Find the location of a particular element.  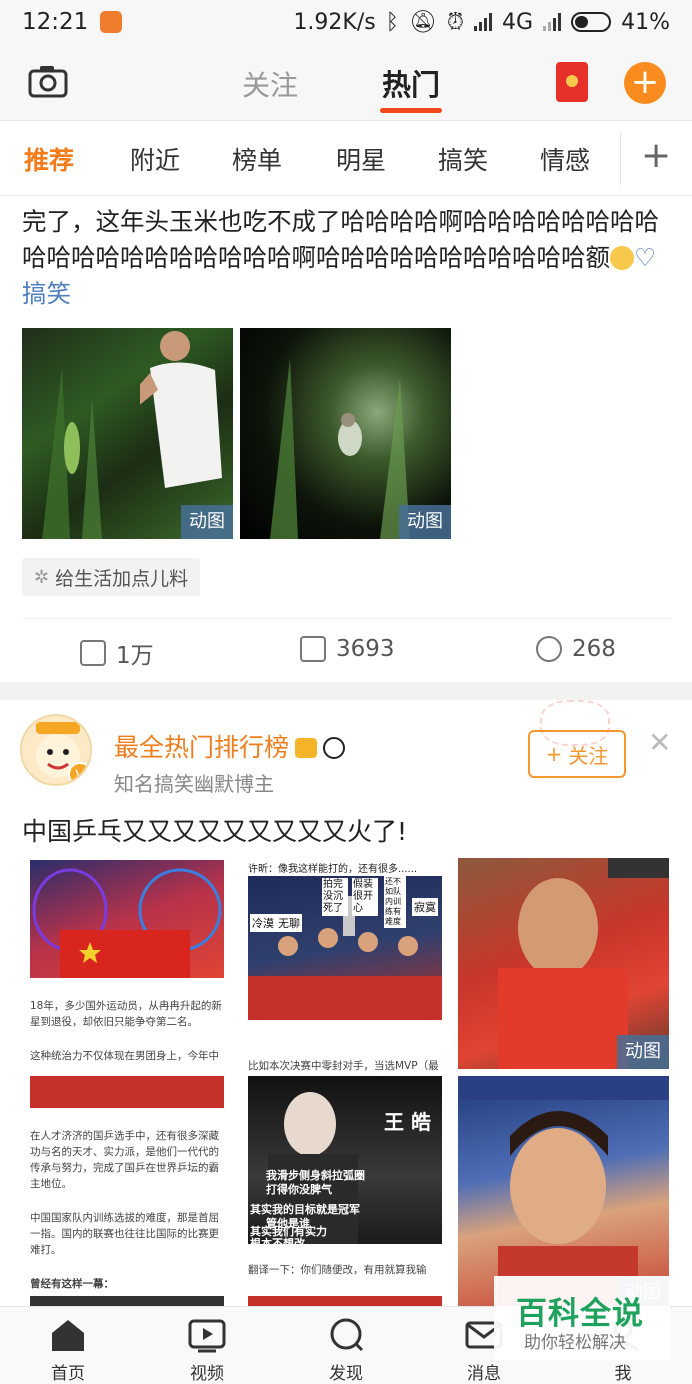

red-packet-icon is located at coordinates (572, 82).